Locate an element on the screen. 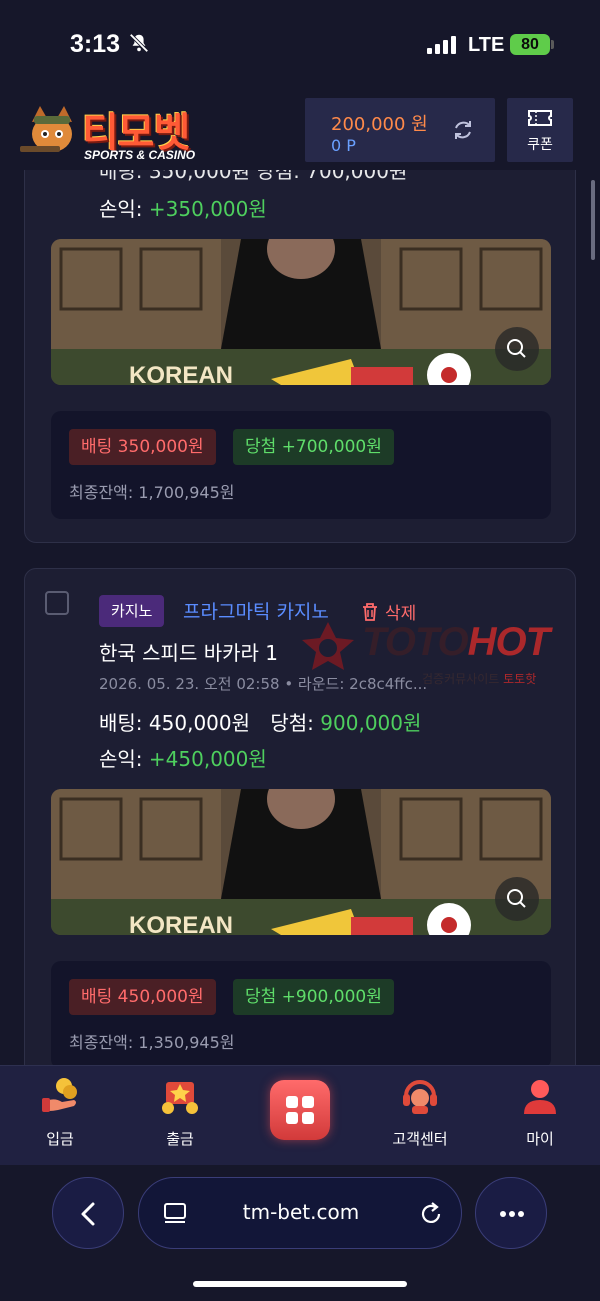  deposit-icon is located at coordinates (59, 1095).